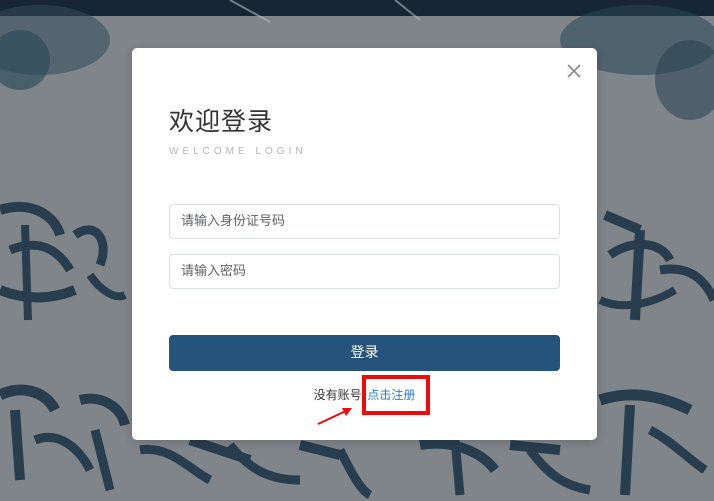  I want to click on no-account-text: 没有账号, so click(337, 395).